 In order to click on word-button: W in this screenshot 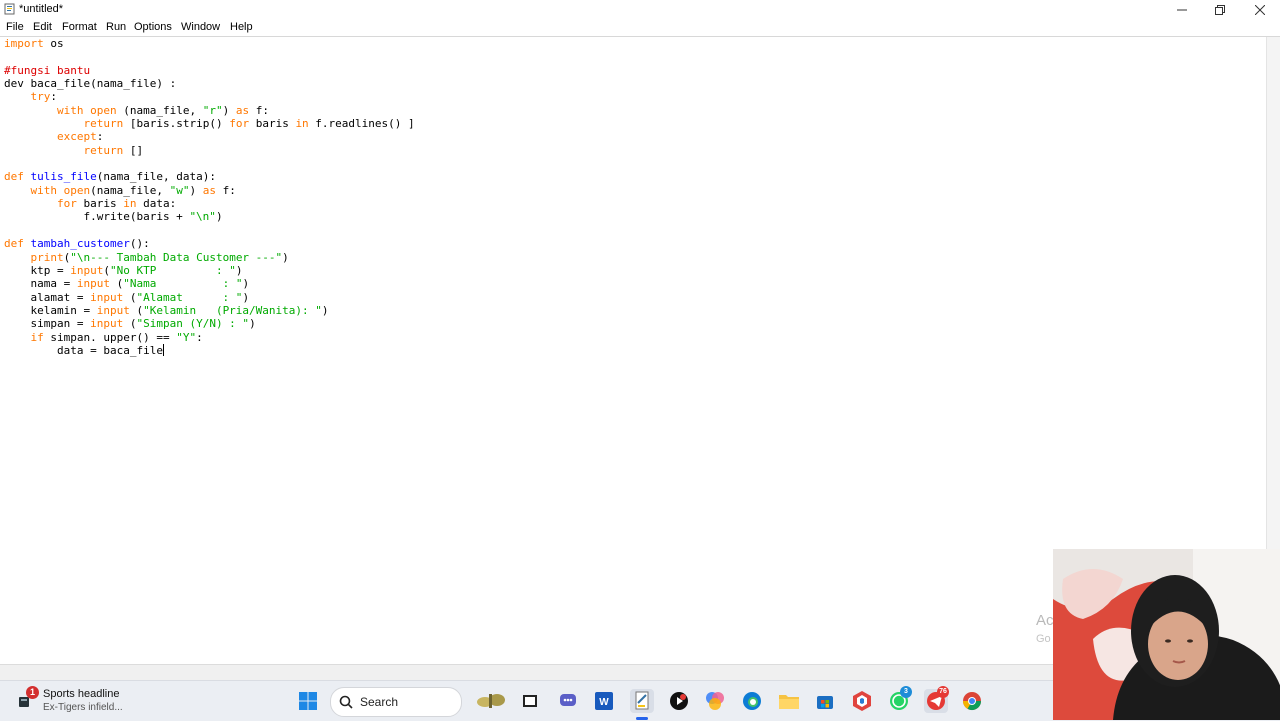, I will do `click(604, 701)`.